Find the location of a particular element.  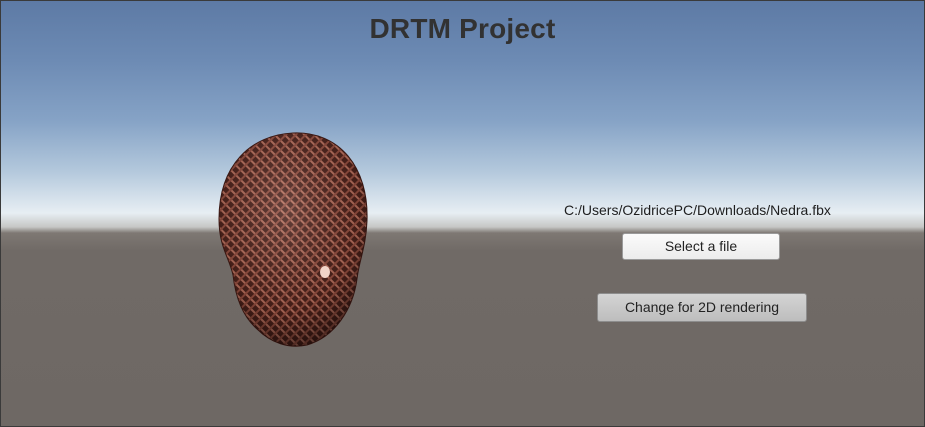

head-model is located at coordinates (293, 240).